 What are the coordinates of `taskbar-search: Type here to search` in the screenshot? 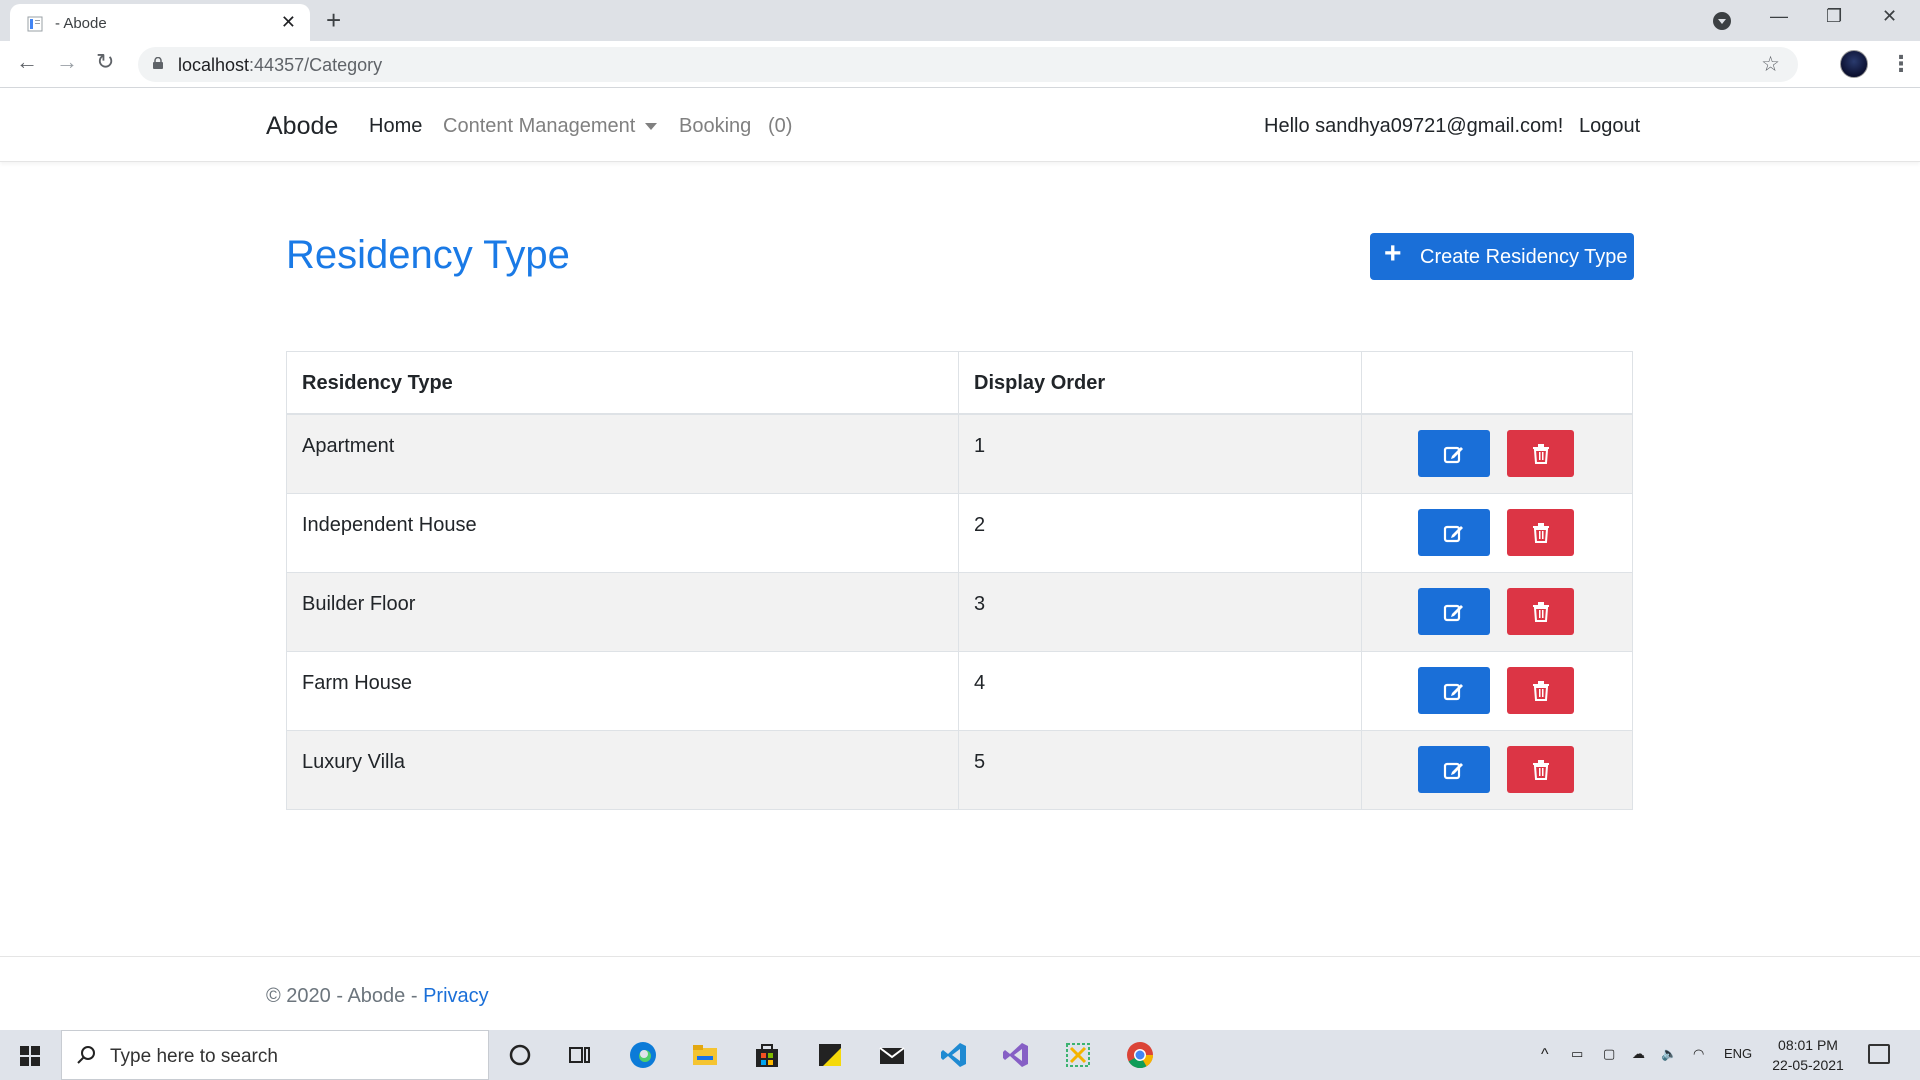 It's located at (275, 1055).